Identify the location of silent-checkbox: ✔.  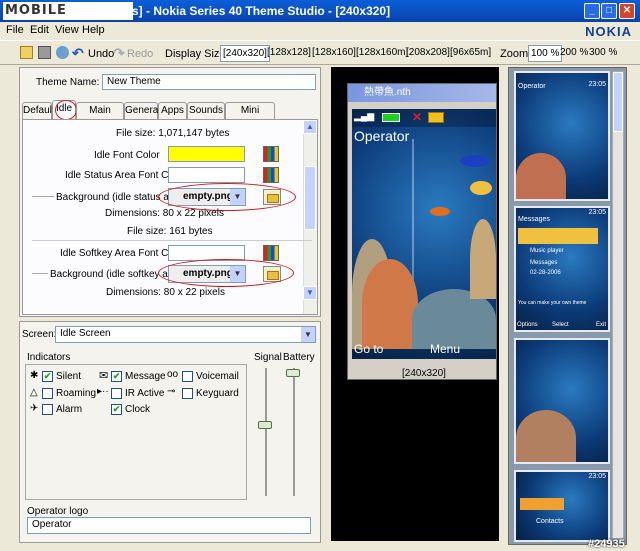
(47, 376).